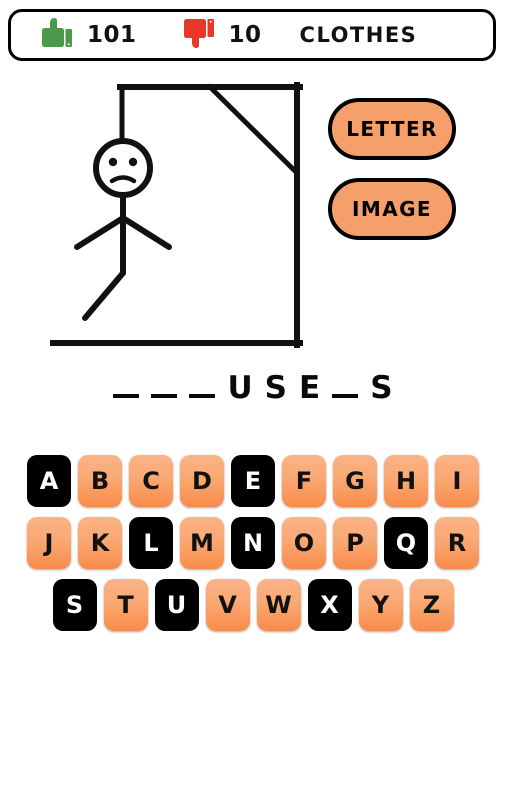  What do you see at coordinates (151, 481) in the screenshot?
I see `key-c: C` at bounding box center [151, 481].